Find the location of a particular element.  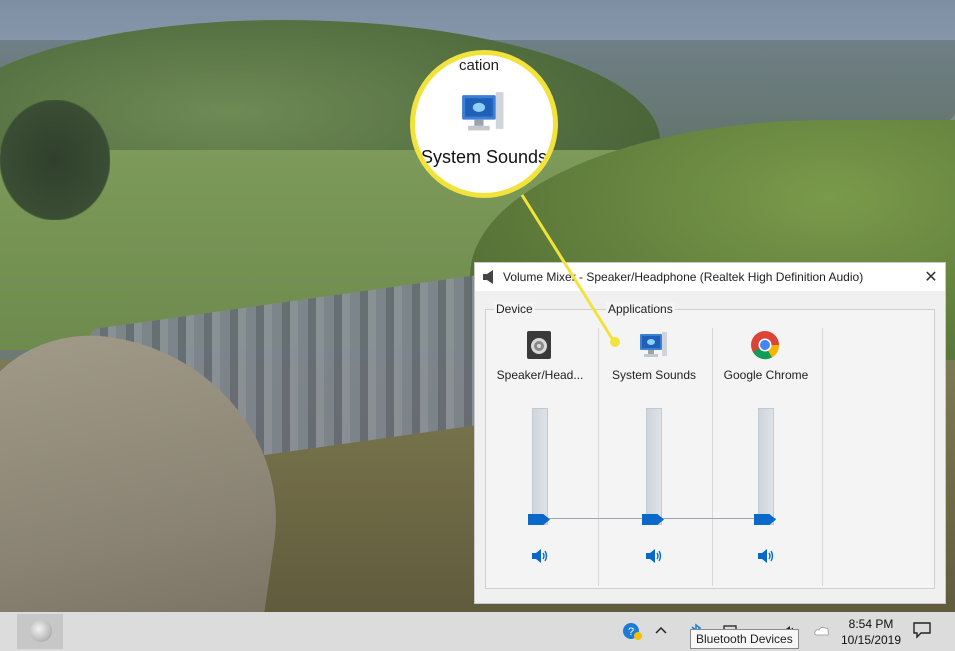

bluetooth-tooltip: Bluetooth Devices is located at coordinates (744, 639).